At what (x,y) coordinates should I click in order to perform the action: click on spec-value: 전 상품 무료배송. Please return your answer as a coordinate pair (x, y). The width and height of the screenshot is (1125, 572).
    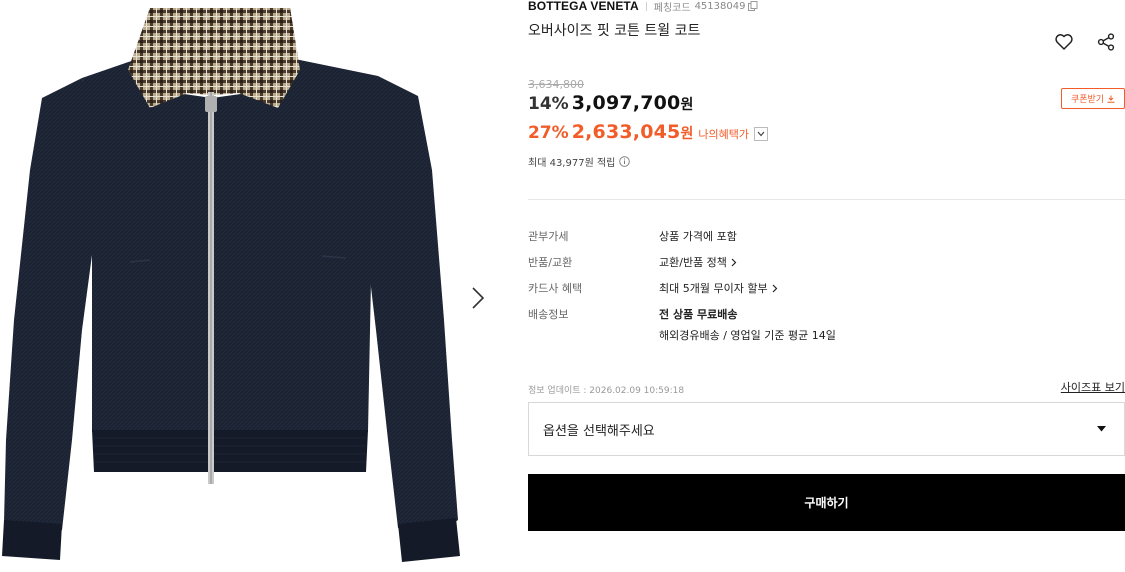
    Looking at the image, I should click on (698, 314).